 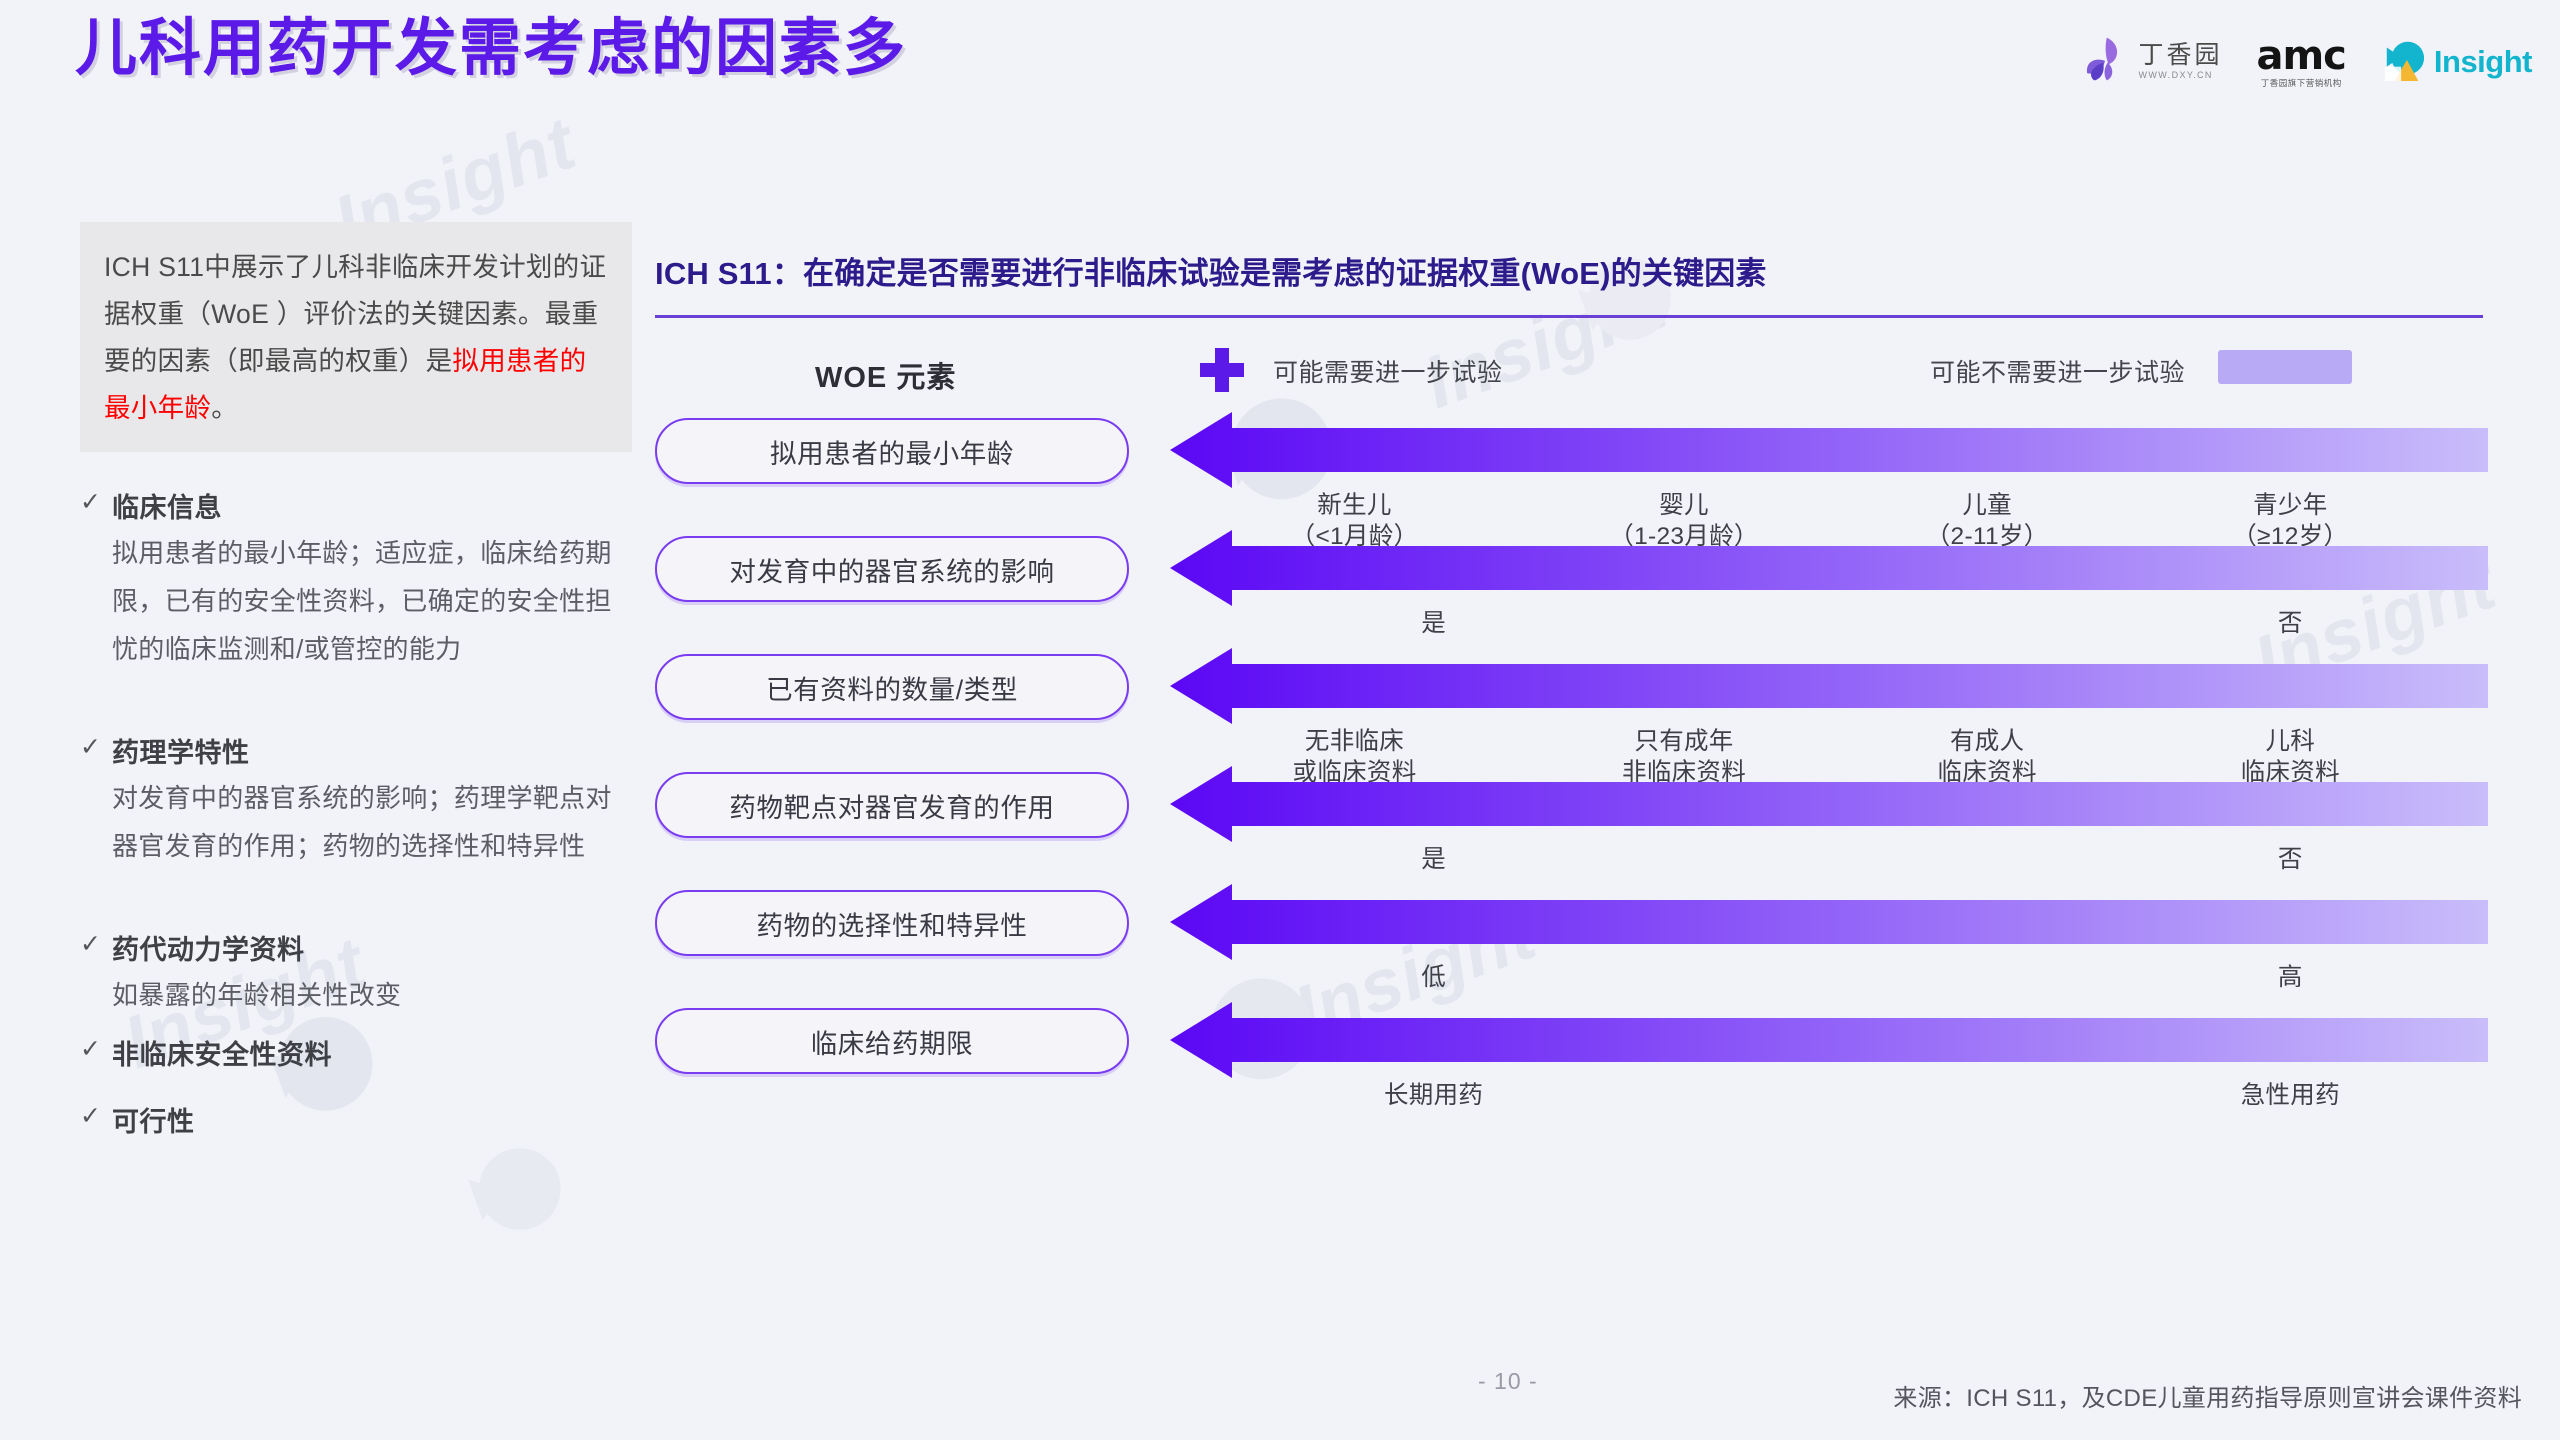 What do you see at coordinates (225, 408) in the screenshot?
I see `intro-text-part2: 。` at bounding box center [225, 408].